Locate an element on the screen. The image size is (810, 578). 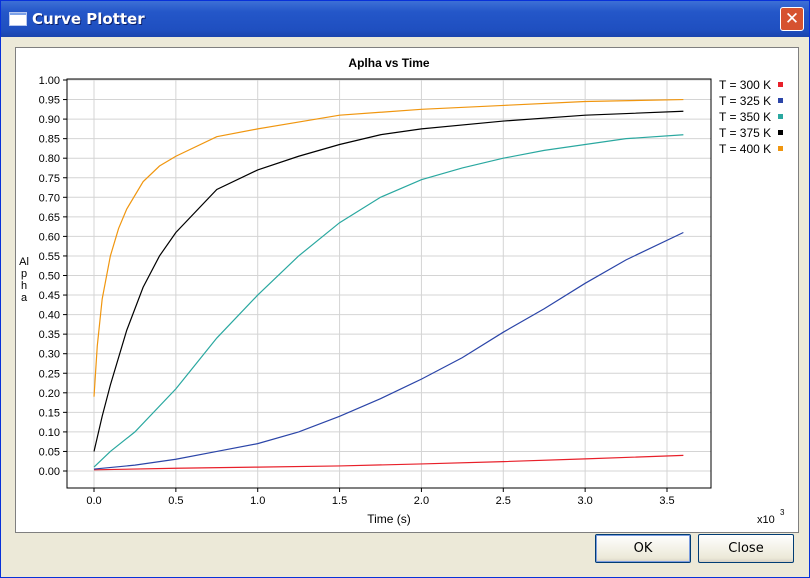
y-tick-label: 0.70 is located at coordinates (49, 198).